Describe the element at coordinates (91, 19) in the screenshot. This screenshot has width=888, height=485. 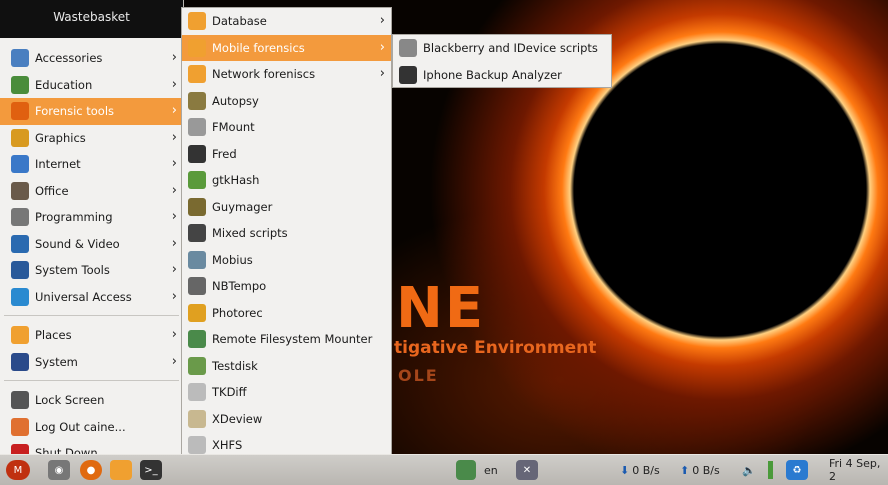
I see `wastebasket-header: Wastebasket` at that location.